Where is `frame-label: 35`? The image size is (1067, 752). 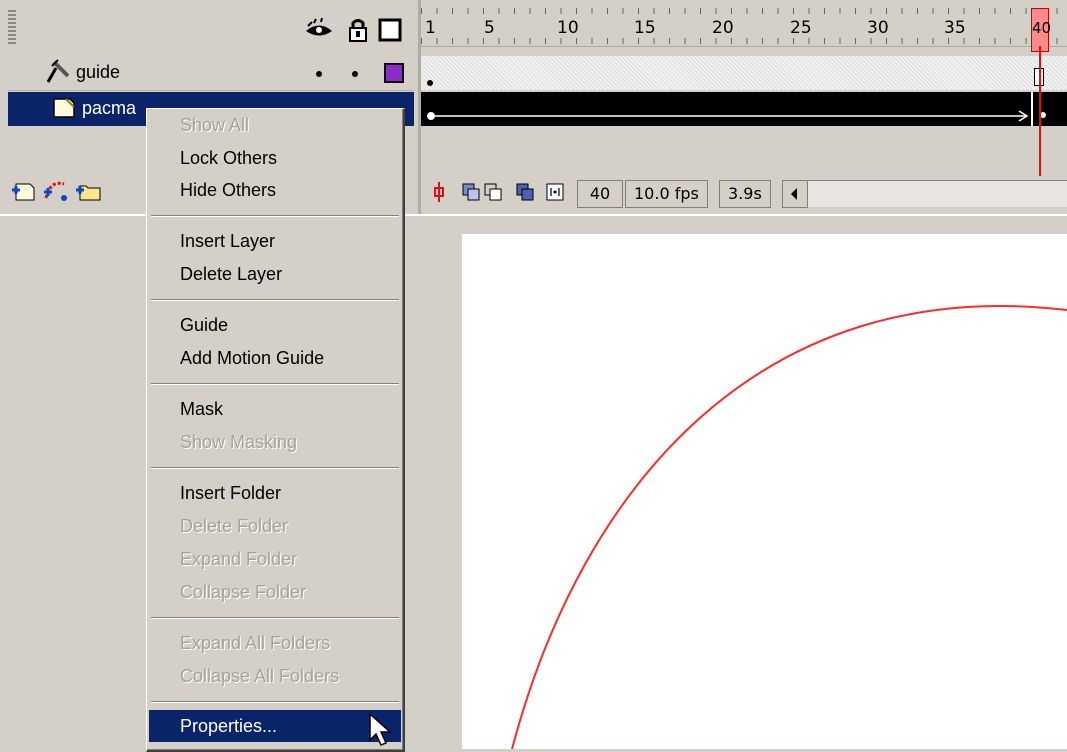 frame-label: 35 is located at coordinates (955, 28).